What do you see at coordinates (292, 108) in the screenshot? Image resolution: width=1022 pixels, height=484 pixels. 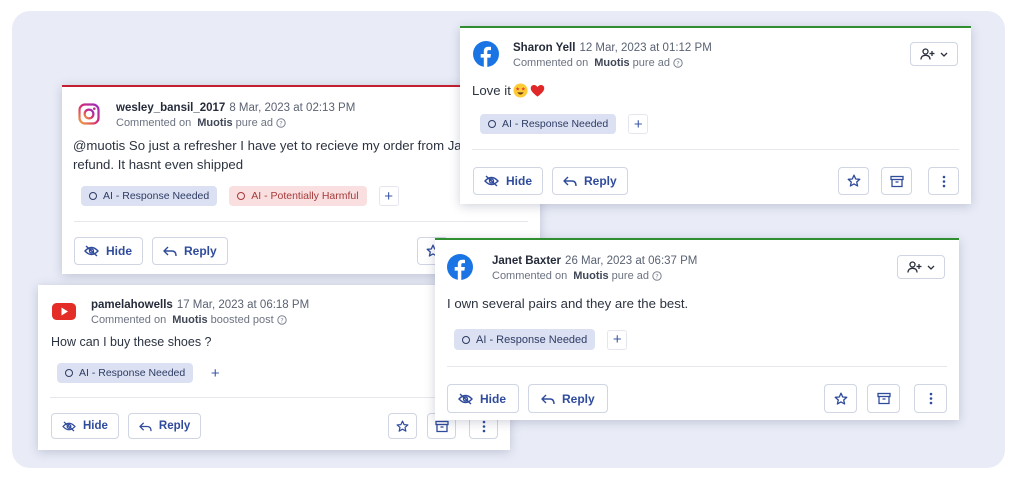 I see `comment-timestamp: 8 Mar, 2023 at 02:13 PM` at bounding box center [292, 108].